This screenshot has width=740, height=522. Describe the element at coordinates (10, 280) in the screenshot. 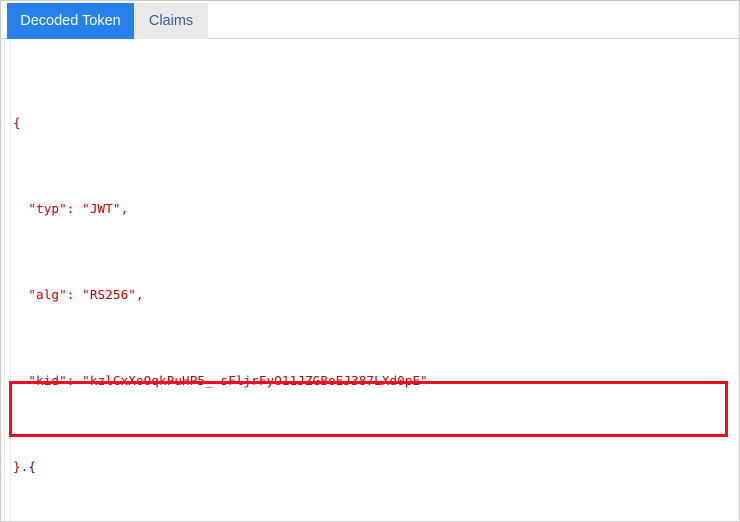

I see `gutter-rule-inner` at that location.